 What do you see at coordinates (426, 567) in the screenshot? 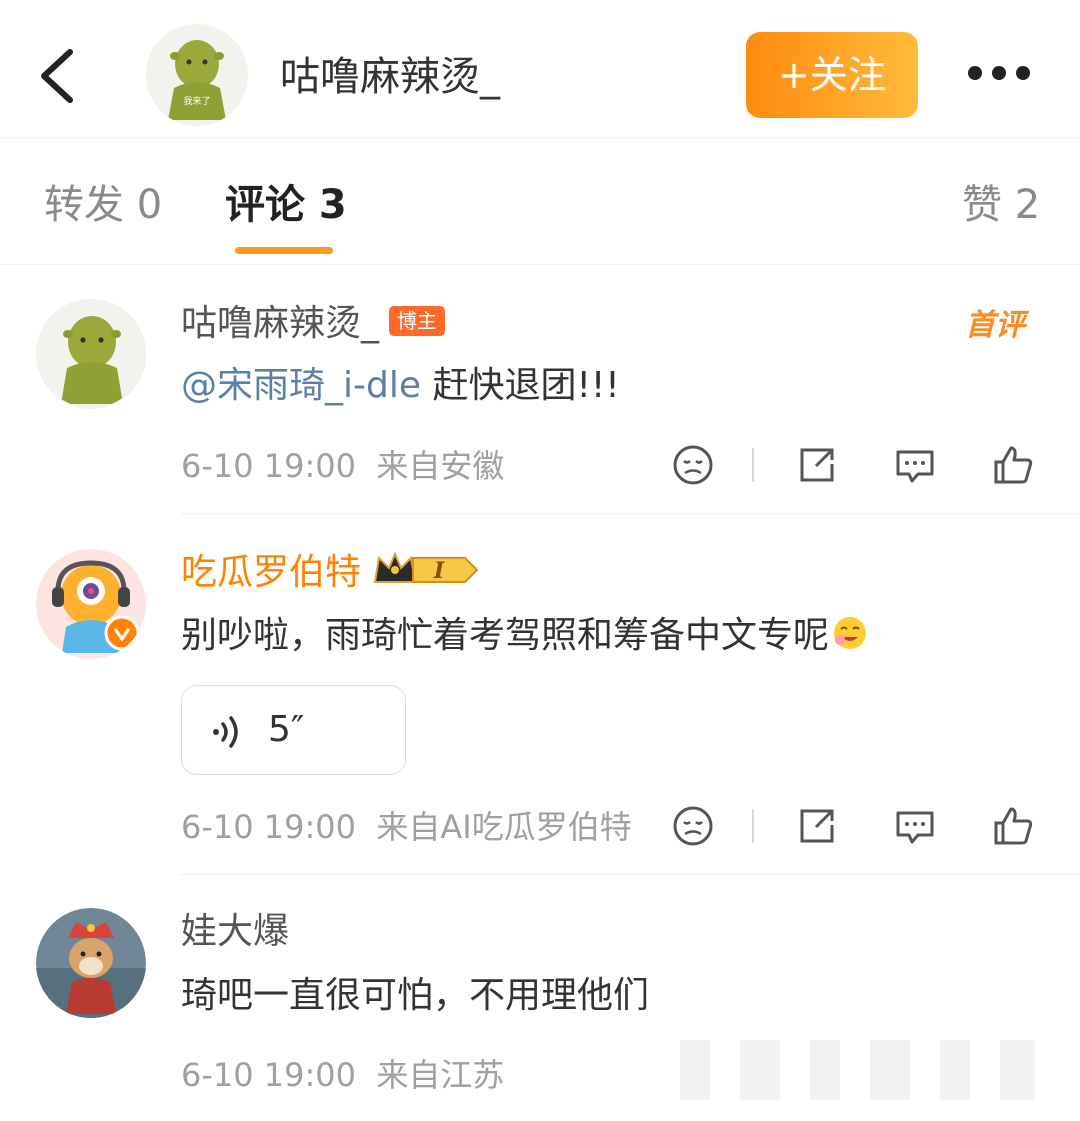
I see `vip-crown-badge-icon: I` at bounding box center [426, 567].